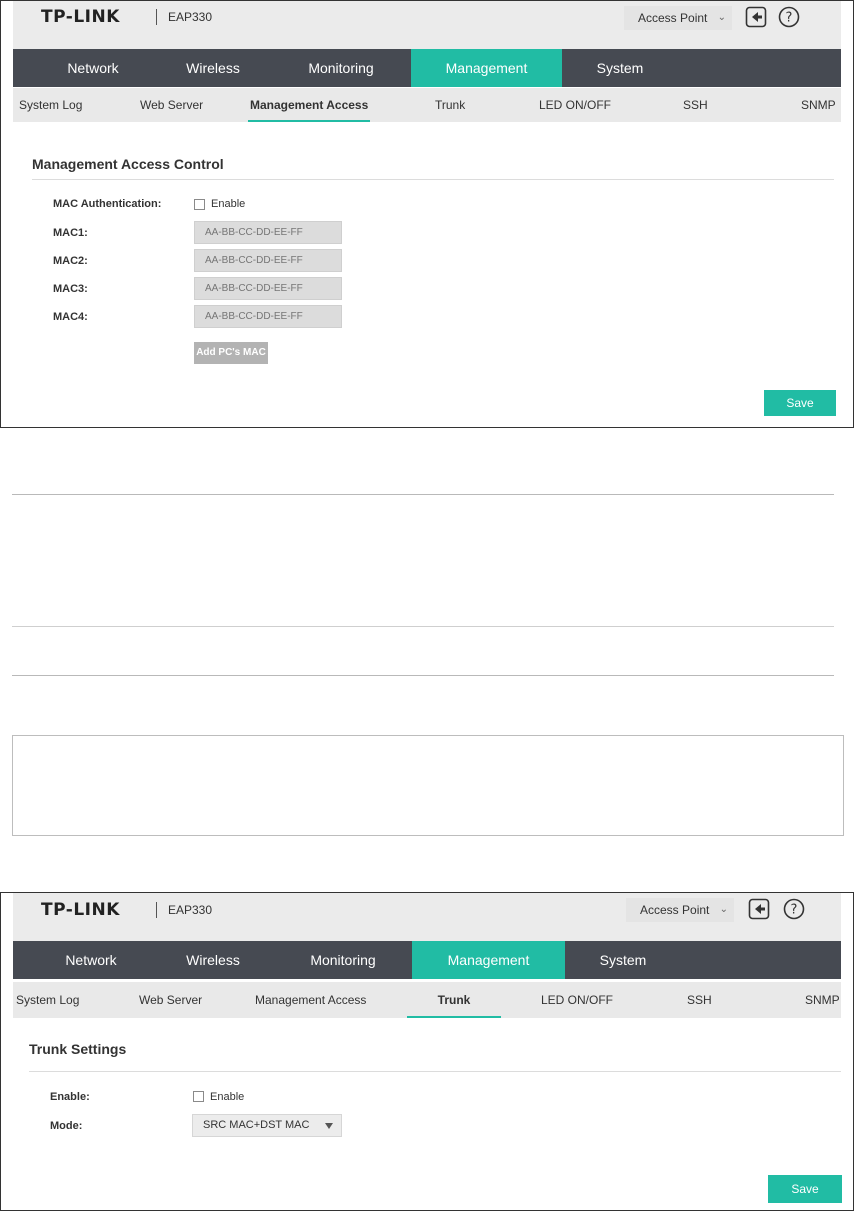 The width and height of the screenshot is (854, 1211). What do you see at coordinates (70, 289) in the screenshot?
I see `mac3-label: MAC3:` at bounding box center [70, 289].